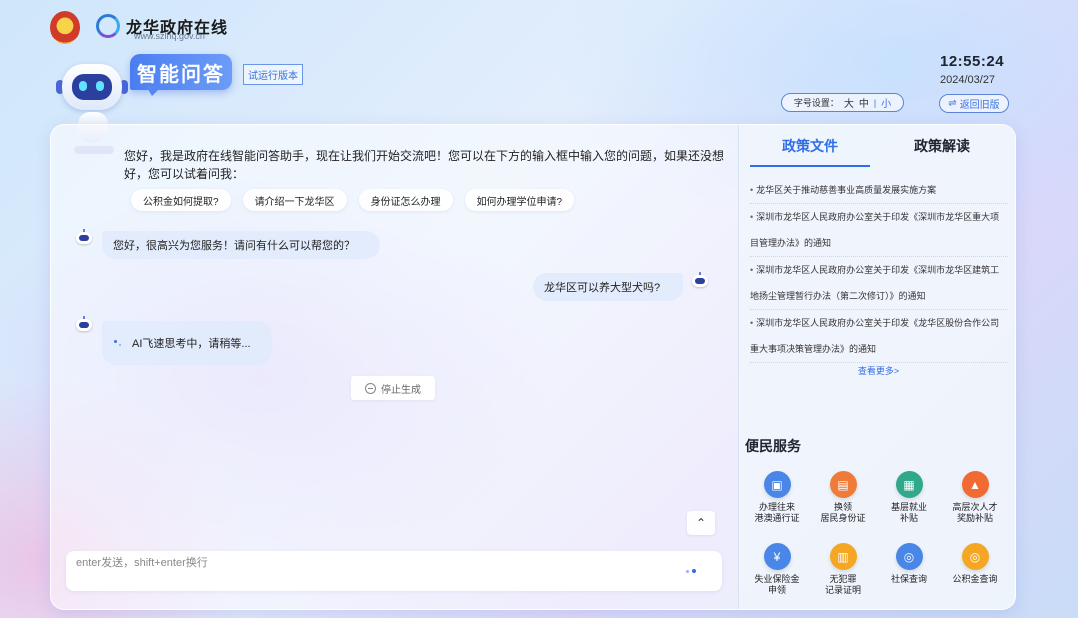 The image size is (1078, 618). Describe the element at coordinates (602, 288) in the screenshot. I see `user-message-text: 龙华区可以养大型犬吗?` at that location.